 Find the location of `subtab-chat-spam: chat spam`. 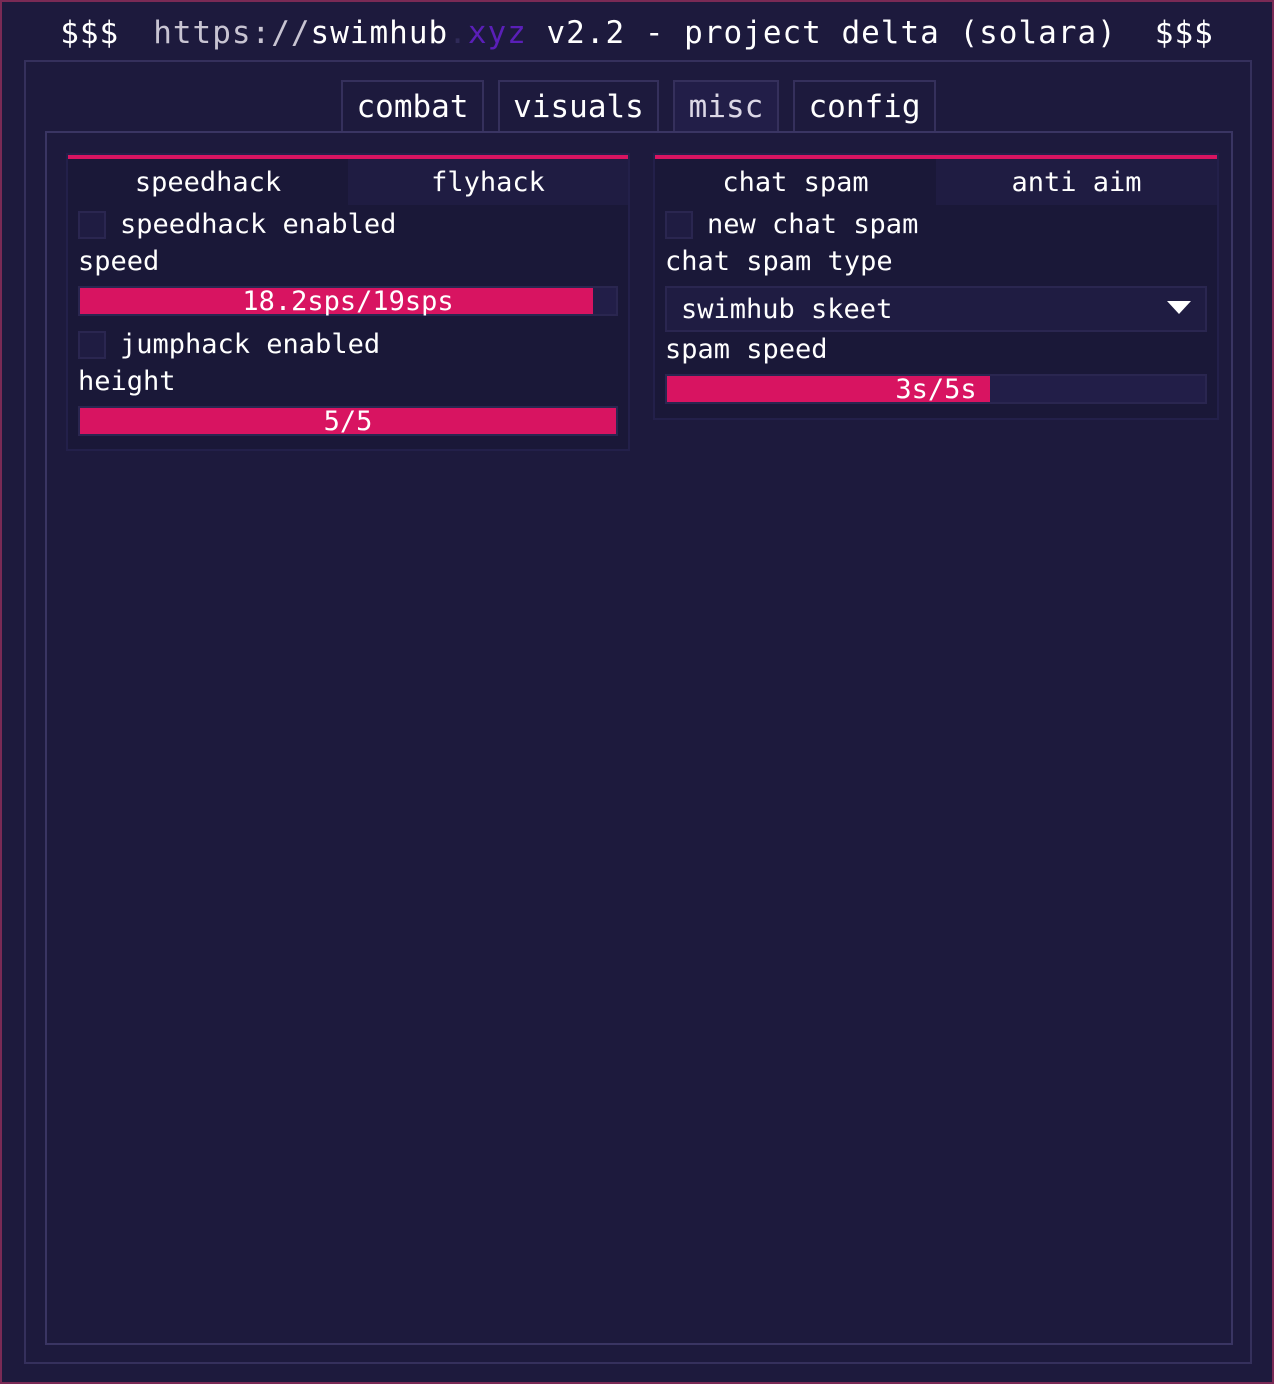

subtab-chat-spam: chat spam is located at coordinates (795, 182).